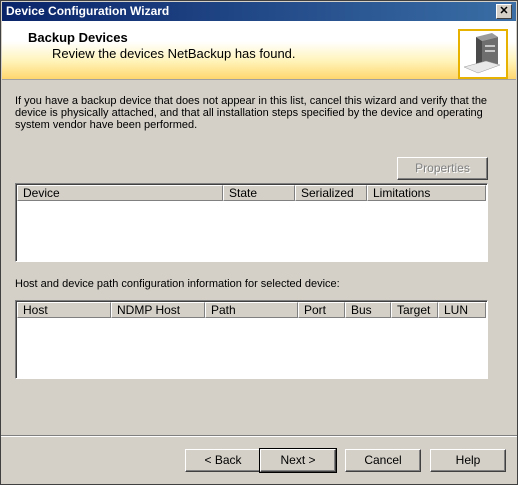 The height and width of the screenshot is (485, 518). I want to click on next-button-label: Next >, so click(298, 460).